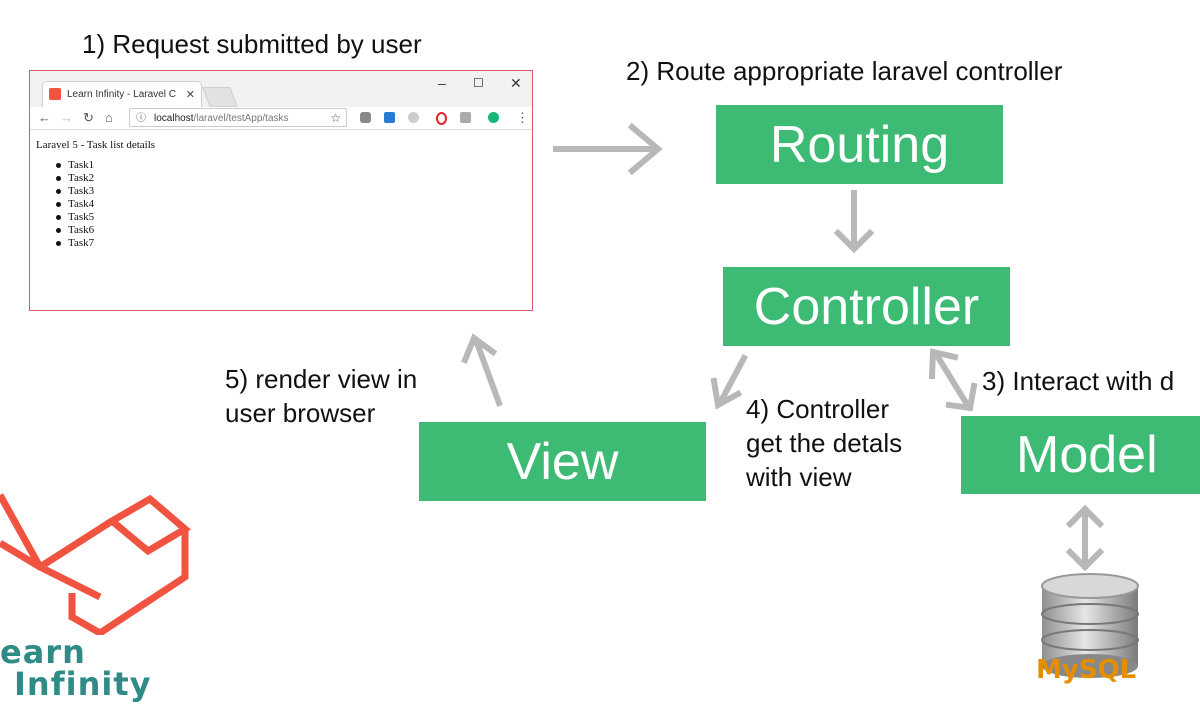  I want to click on new-tab-button, so click(220, 97).